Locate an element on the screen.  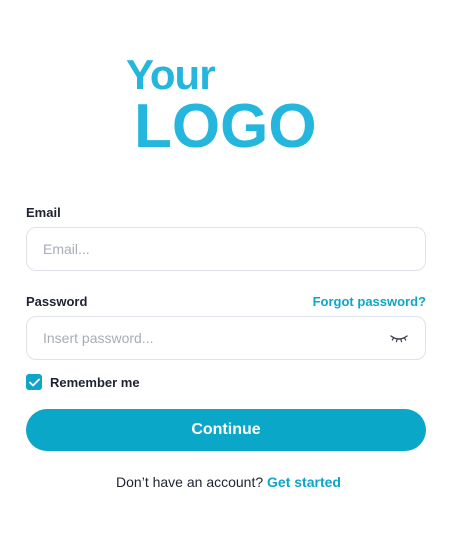
remember-me: Remember me is located at coordinates (83, 382).